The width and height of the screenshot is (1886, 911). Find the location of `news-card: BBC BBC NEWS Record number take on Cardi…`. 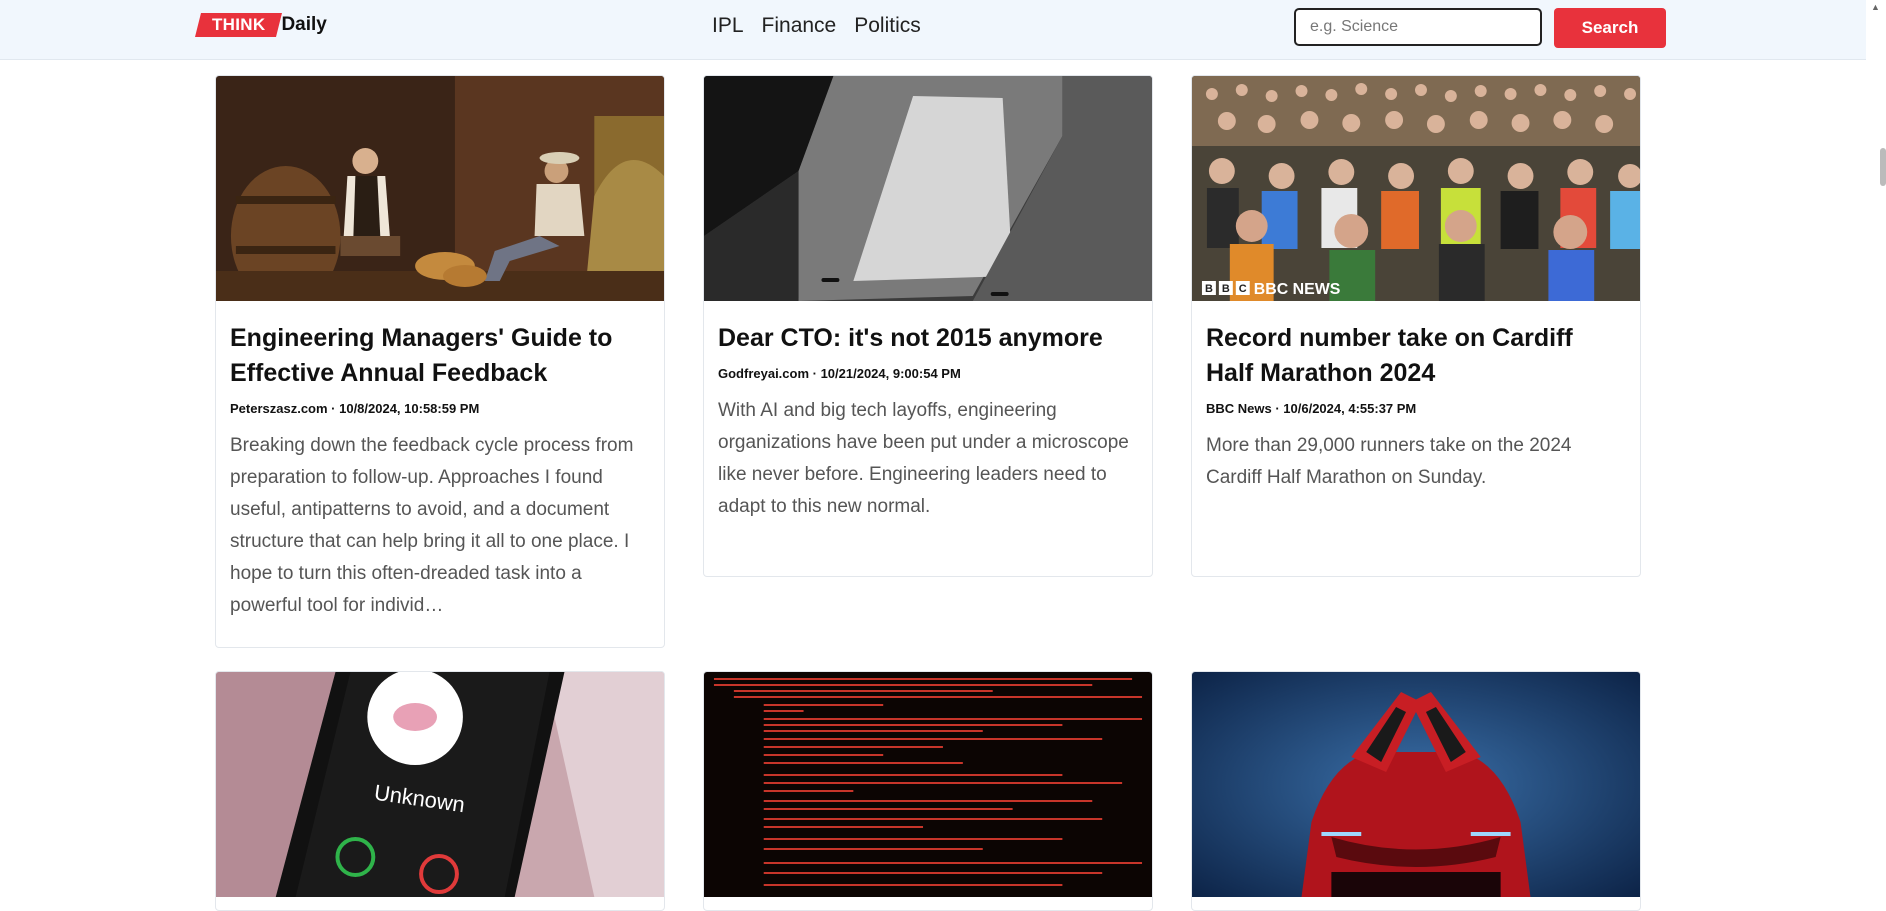

news-card: BBC BBC NEWS Record number take on Cardi… is located at coordinates (1416, 326).